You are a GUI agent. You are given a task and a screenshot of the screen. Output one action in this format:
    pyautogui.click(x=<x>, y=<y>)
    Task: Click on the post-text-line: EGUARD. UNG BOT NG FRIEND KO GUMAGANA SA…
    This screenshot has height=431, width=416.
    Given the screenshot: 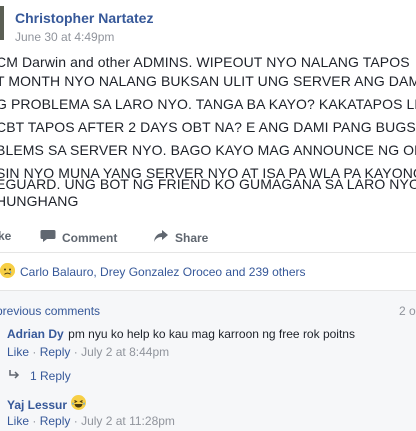 What is the action you would take?
    pyautogui.click(x=208, y=184)
    